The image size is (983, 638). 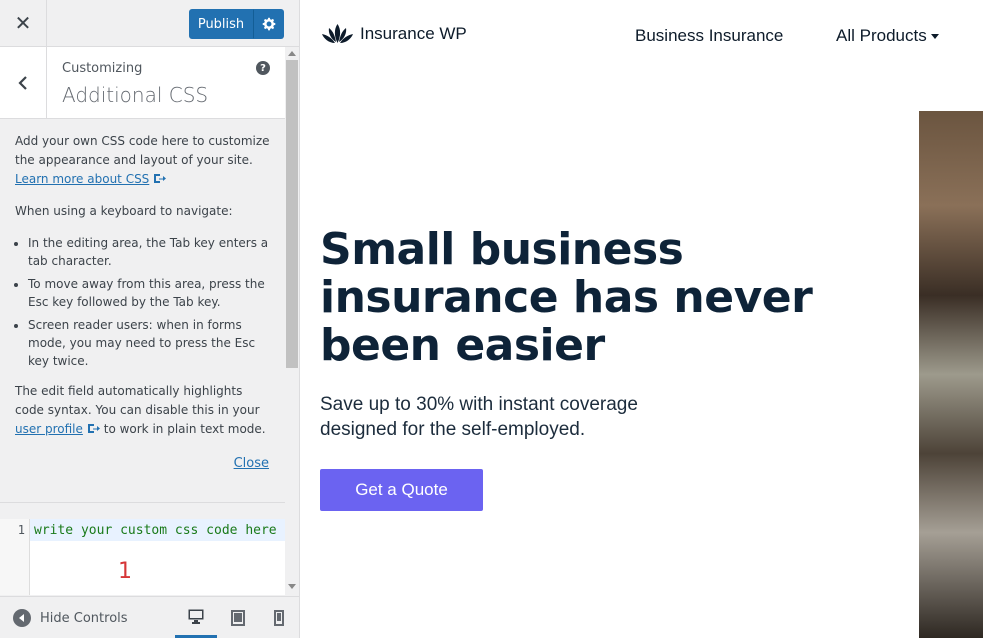 I want to click on preview-desktop-button, so click(x=196, y=617).